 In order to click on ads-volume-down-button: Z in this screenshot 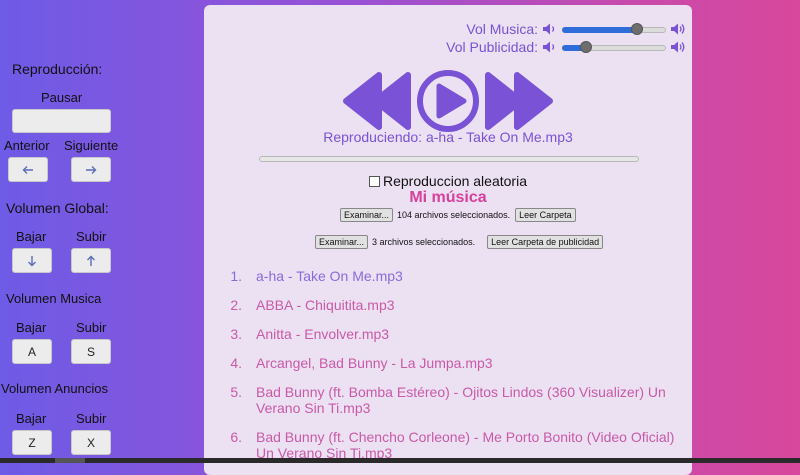, I will do `click(32, 442)`.